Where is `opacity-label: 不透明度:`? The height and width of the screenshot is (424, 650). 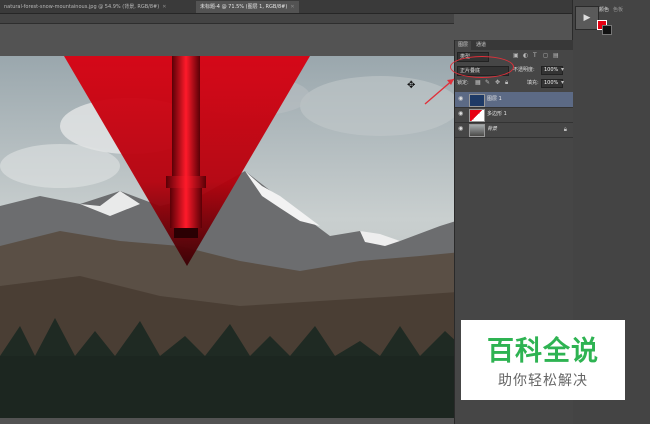 opacity-label: 不透明度: is located at coordinates (524, 70).